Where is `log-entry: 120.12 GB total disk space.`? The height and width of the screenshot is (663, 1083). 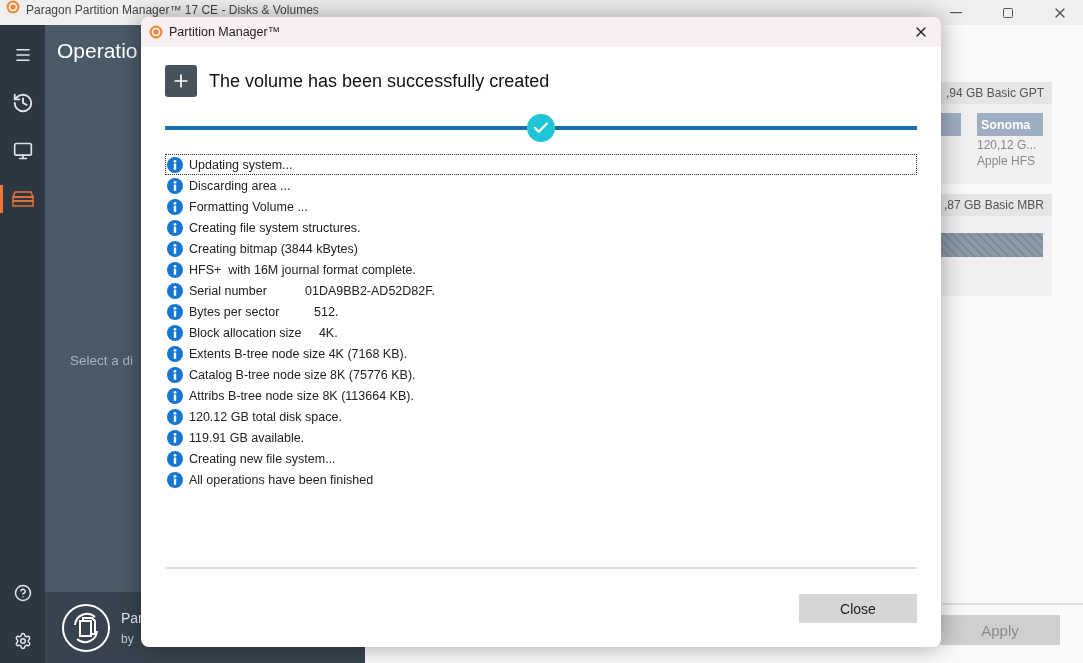 log-entry: 120.12 GB total disk space. is located at coordinates (541, 416).